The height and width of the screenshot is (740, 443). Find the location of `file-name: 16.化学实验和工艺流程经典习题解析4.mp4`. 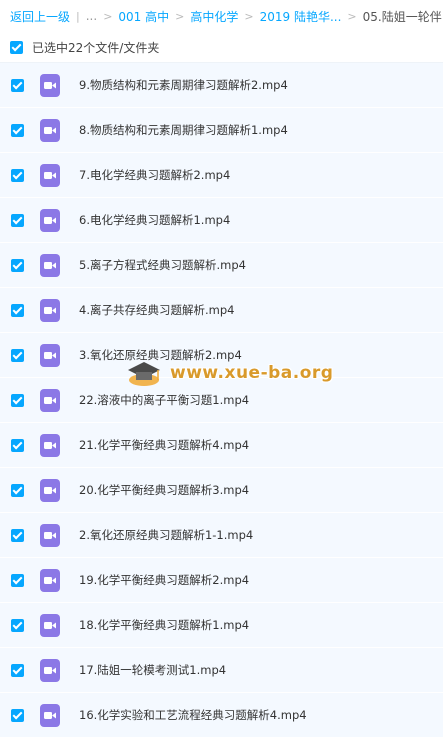

file-name: 16.化学实验和工艺流程经典习题解析4.mp4 is located at coordinates (193, 715).